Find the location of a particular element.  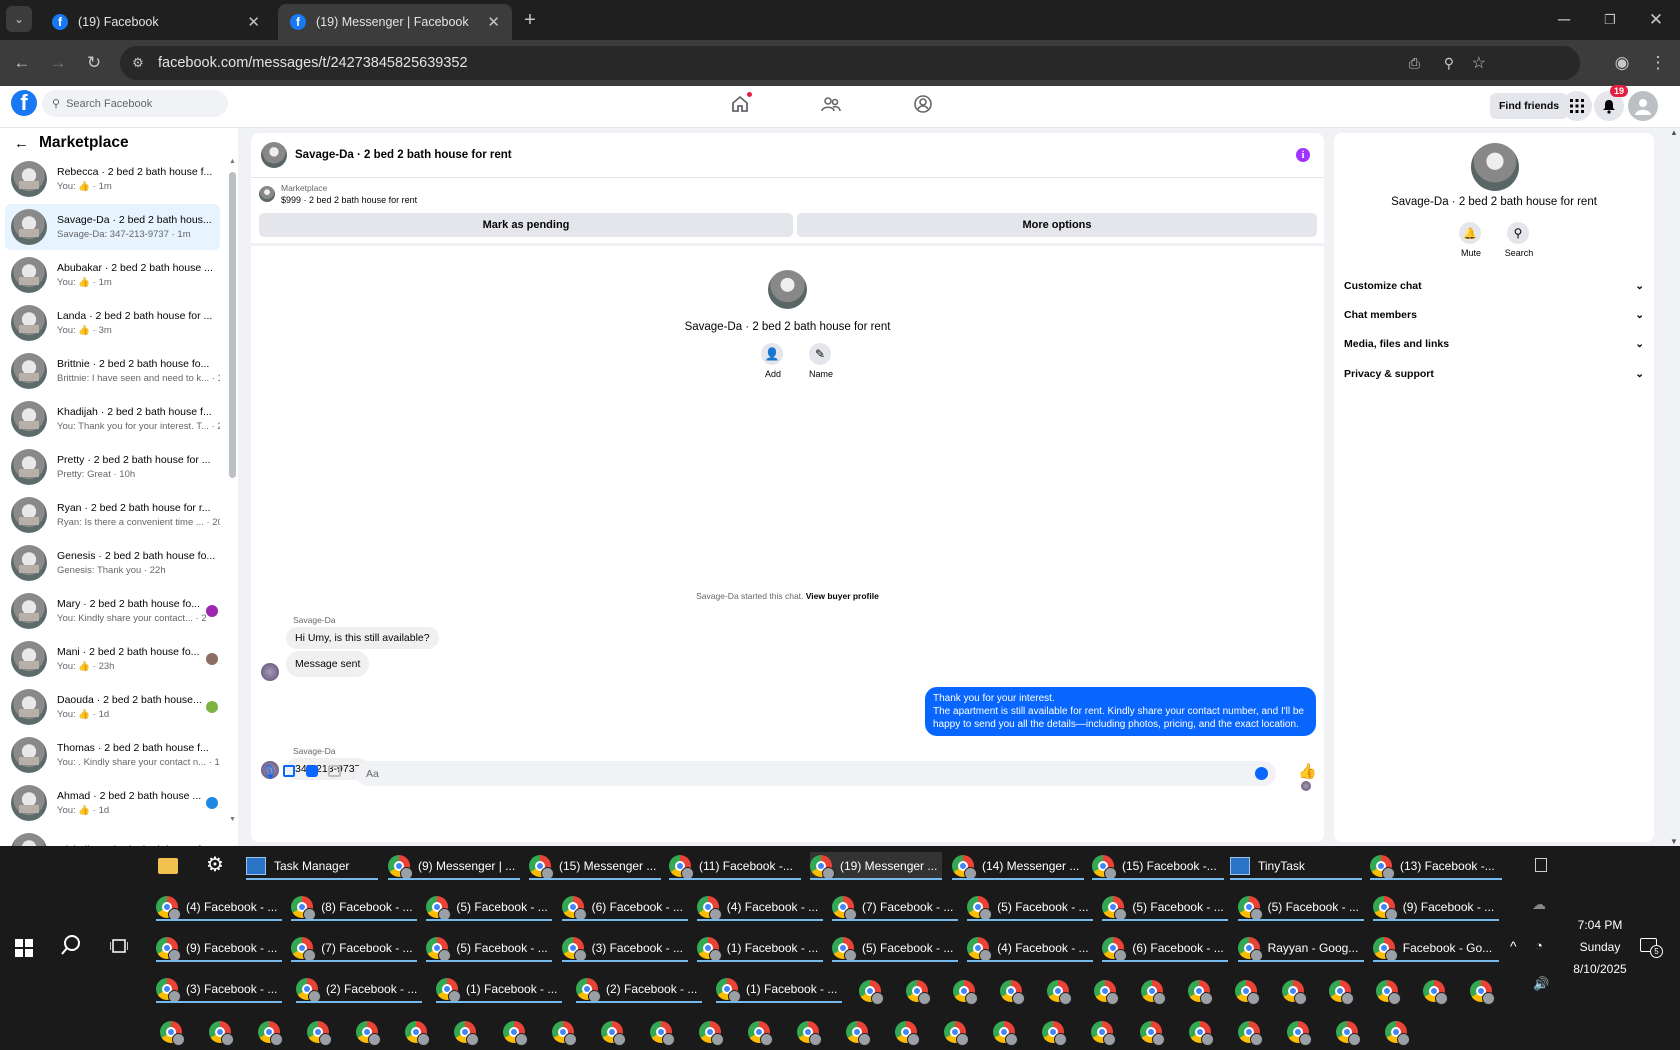

chat-title: Savage-Da · 2 bed 2 bath house for rent is located at coordinates (403, 155).